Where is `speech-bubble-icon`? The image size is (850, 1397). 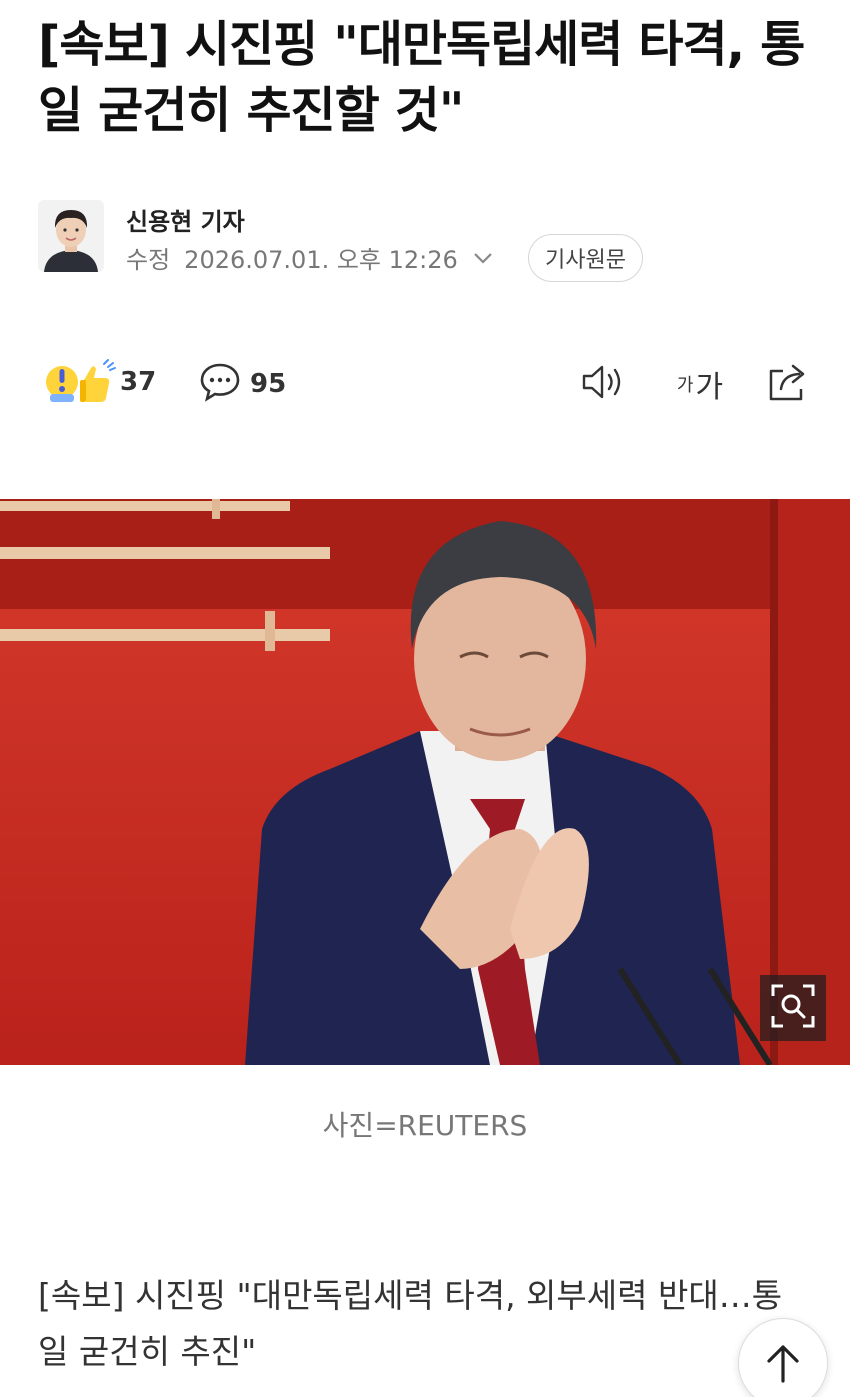 speech-bubble-icon is located at coordinates (220, 384).